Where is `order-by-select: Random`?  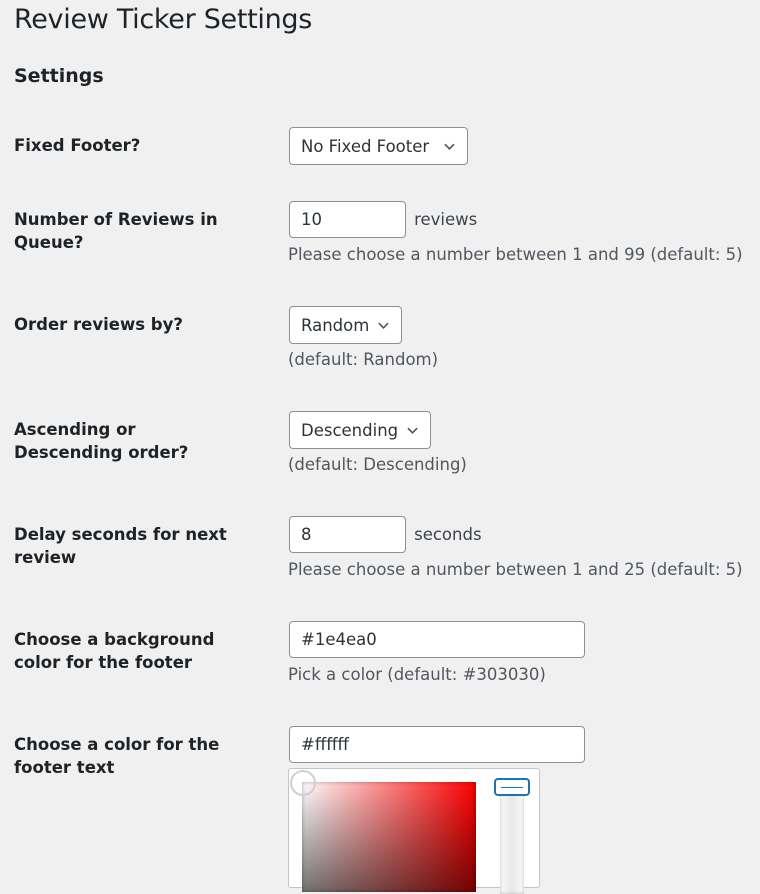 order-by-select: Random is located at coordinates (346, 325).